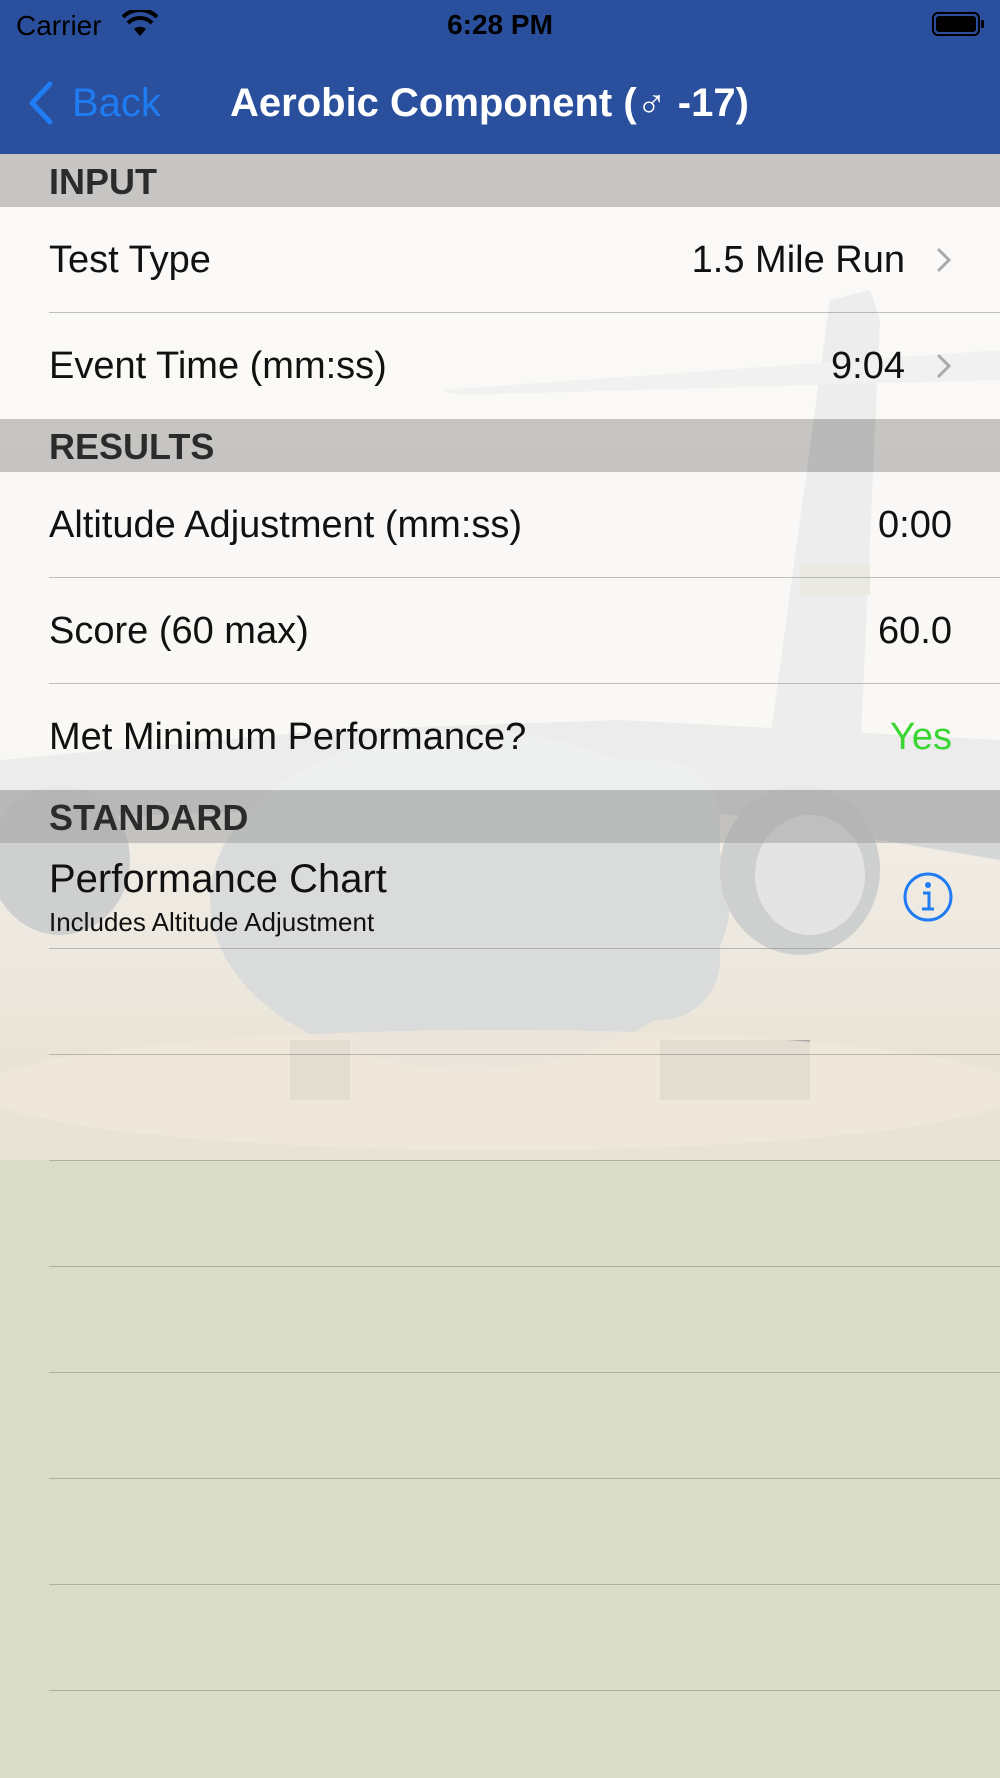 The width and height of the screenshot is (1000, 1778). What do you see at coordinates (524, 1690) in the screenshot?
I see `row-separator` at bounding box center [524, 1690].